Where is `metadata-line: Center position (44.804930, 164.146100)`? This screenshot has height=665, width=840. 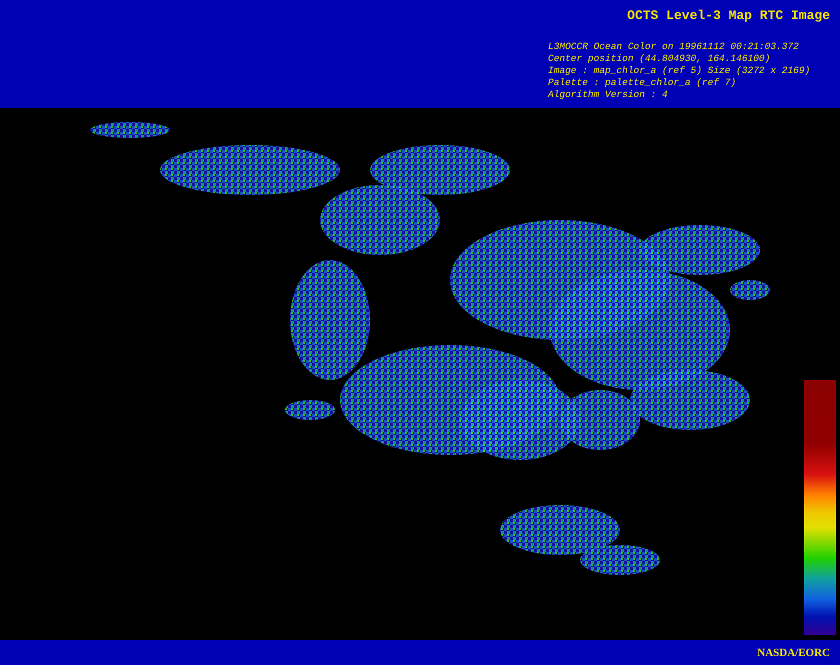 metadata-line: Center position (44.804930, 164.146100) is located at coordinates (660, 59).